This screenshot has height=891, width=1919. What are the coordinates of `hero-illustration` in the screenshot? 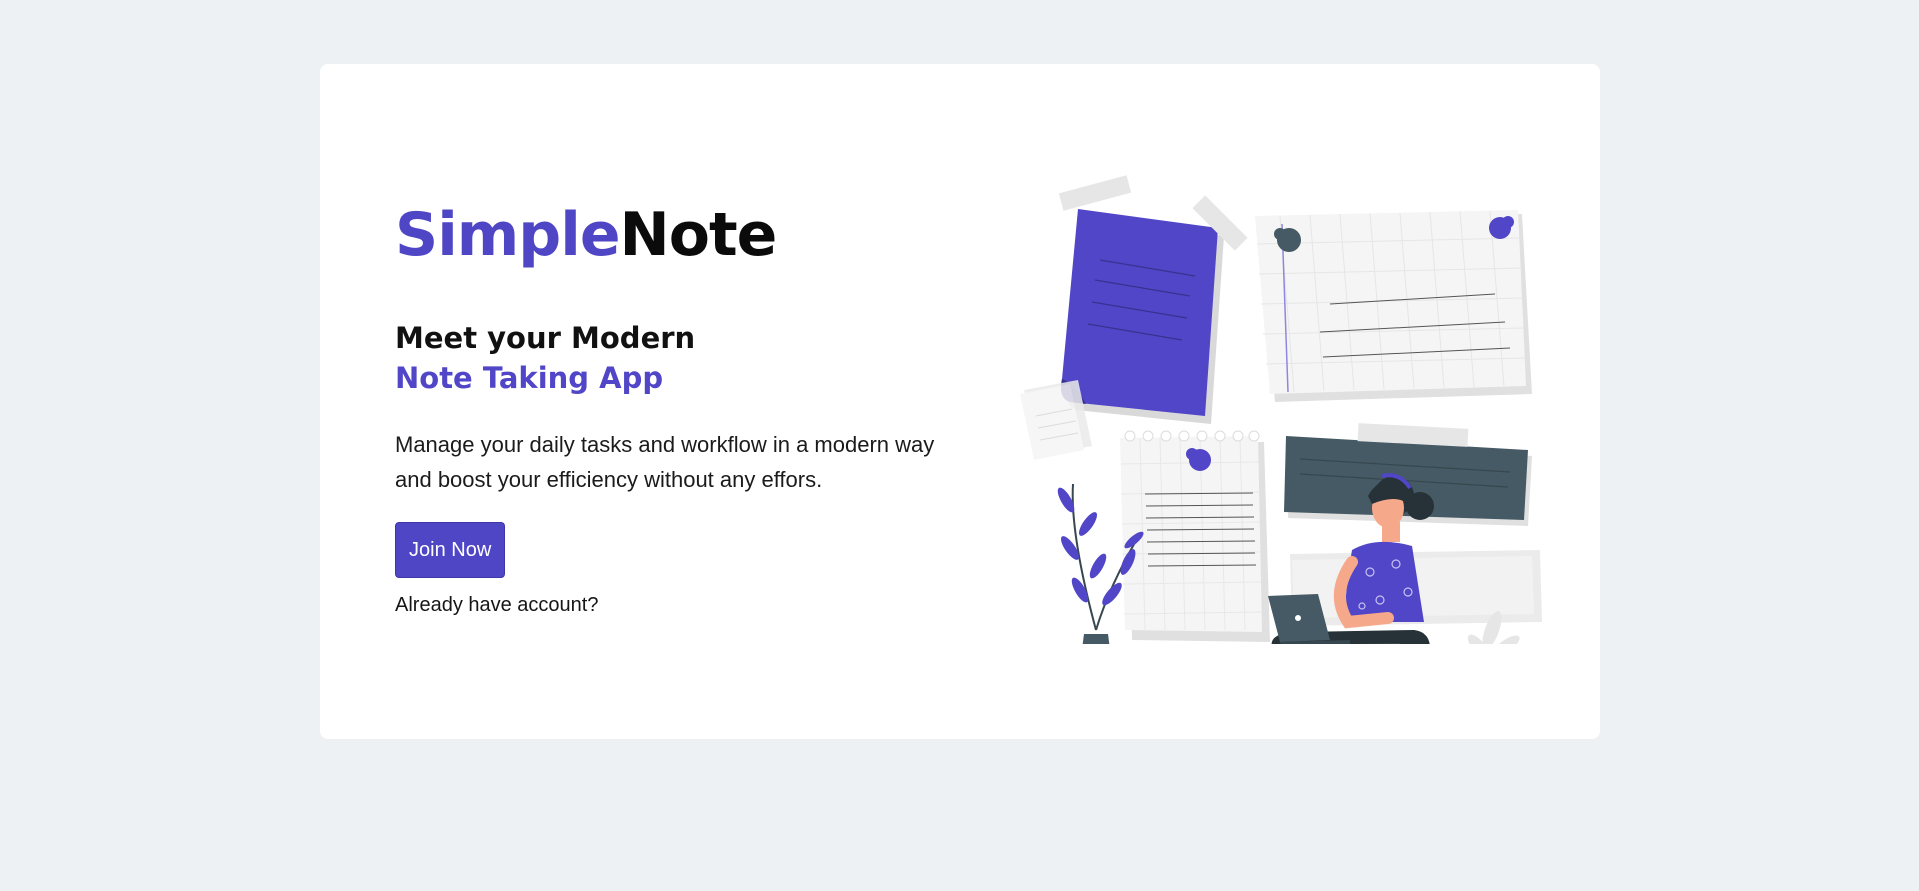 It's located at (1281, 409).